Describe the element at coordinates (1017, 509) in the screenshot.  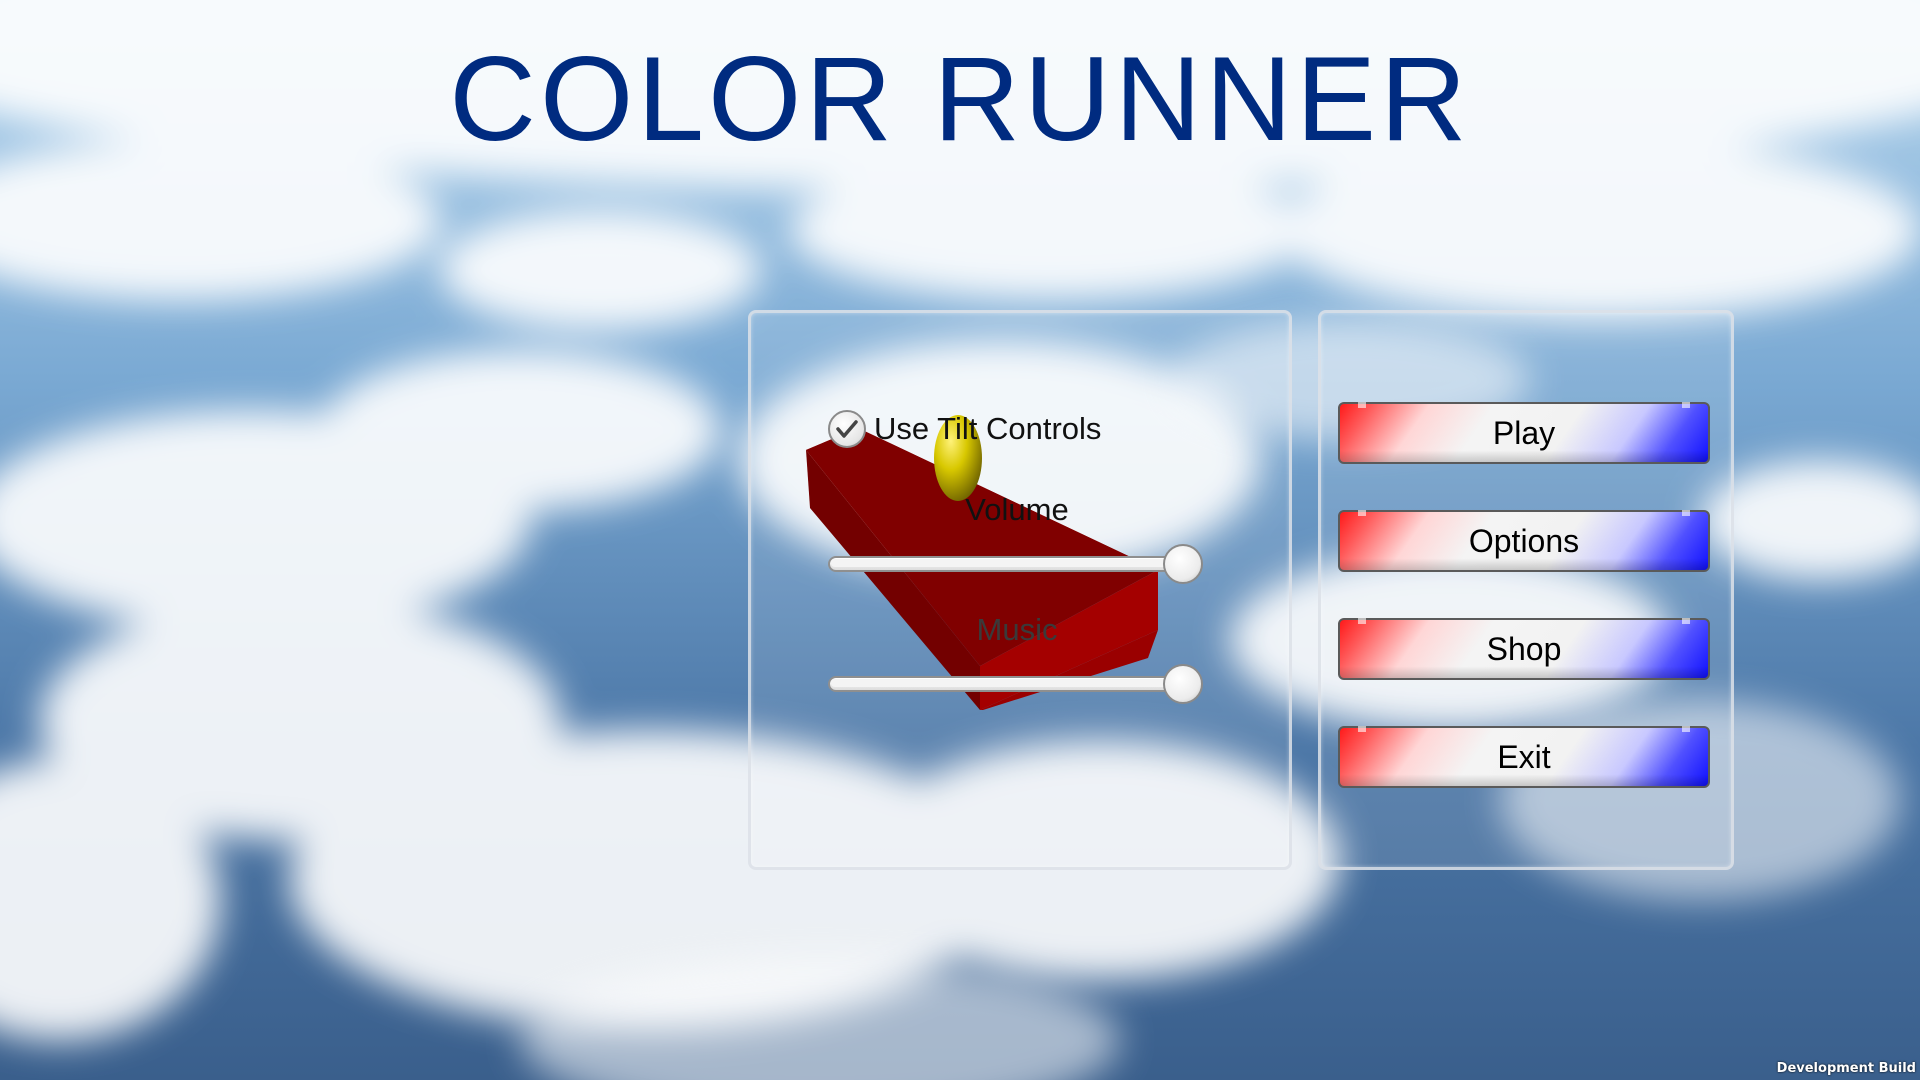
I see `volume-label: Volume` at that location.